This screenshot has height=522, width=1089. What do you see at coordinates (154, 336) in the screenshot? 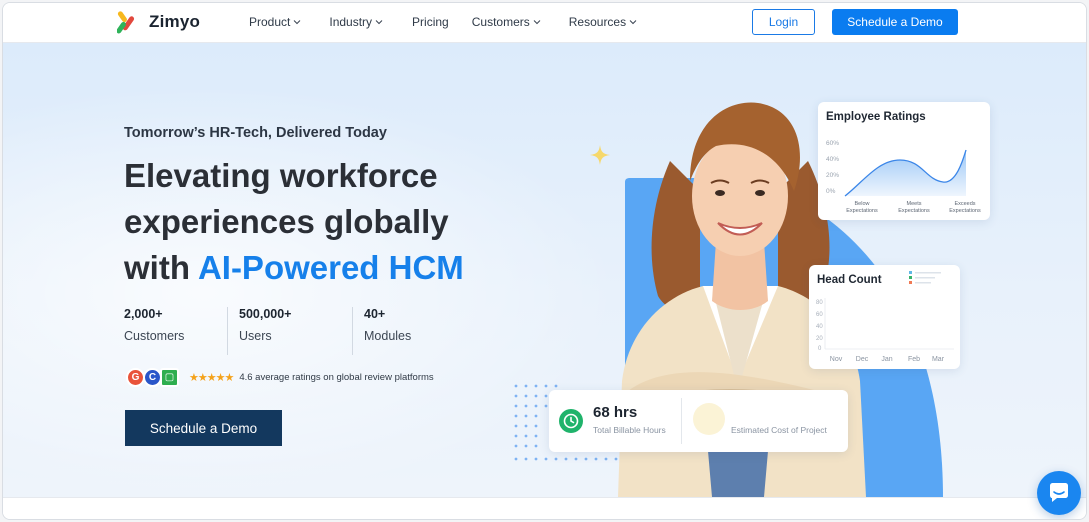
I see `stat-label: Customers` at bounding box center [154, 336].